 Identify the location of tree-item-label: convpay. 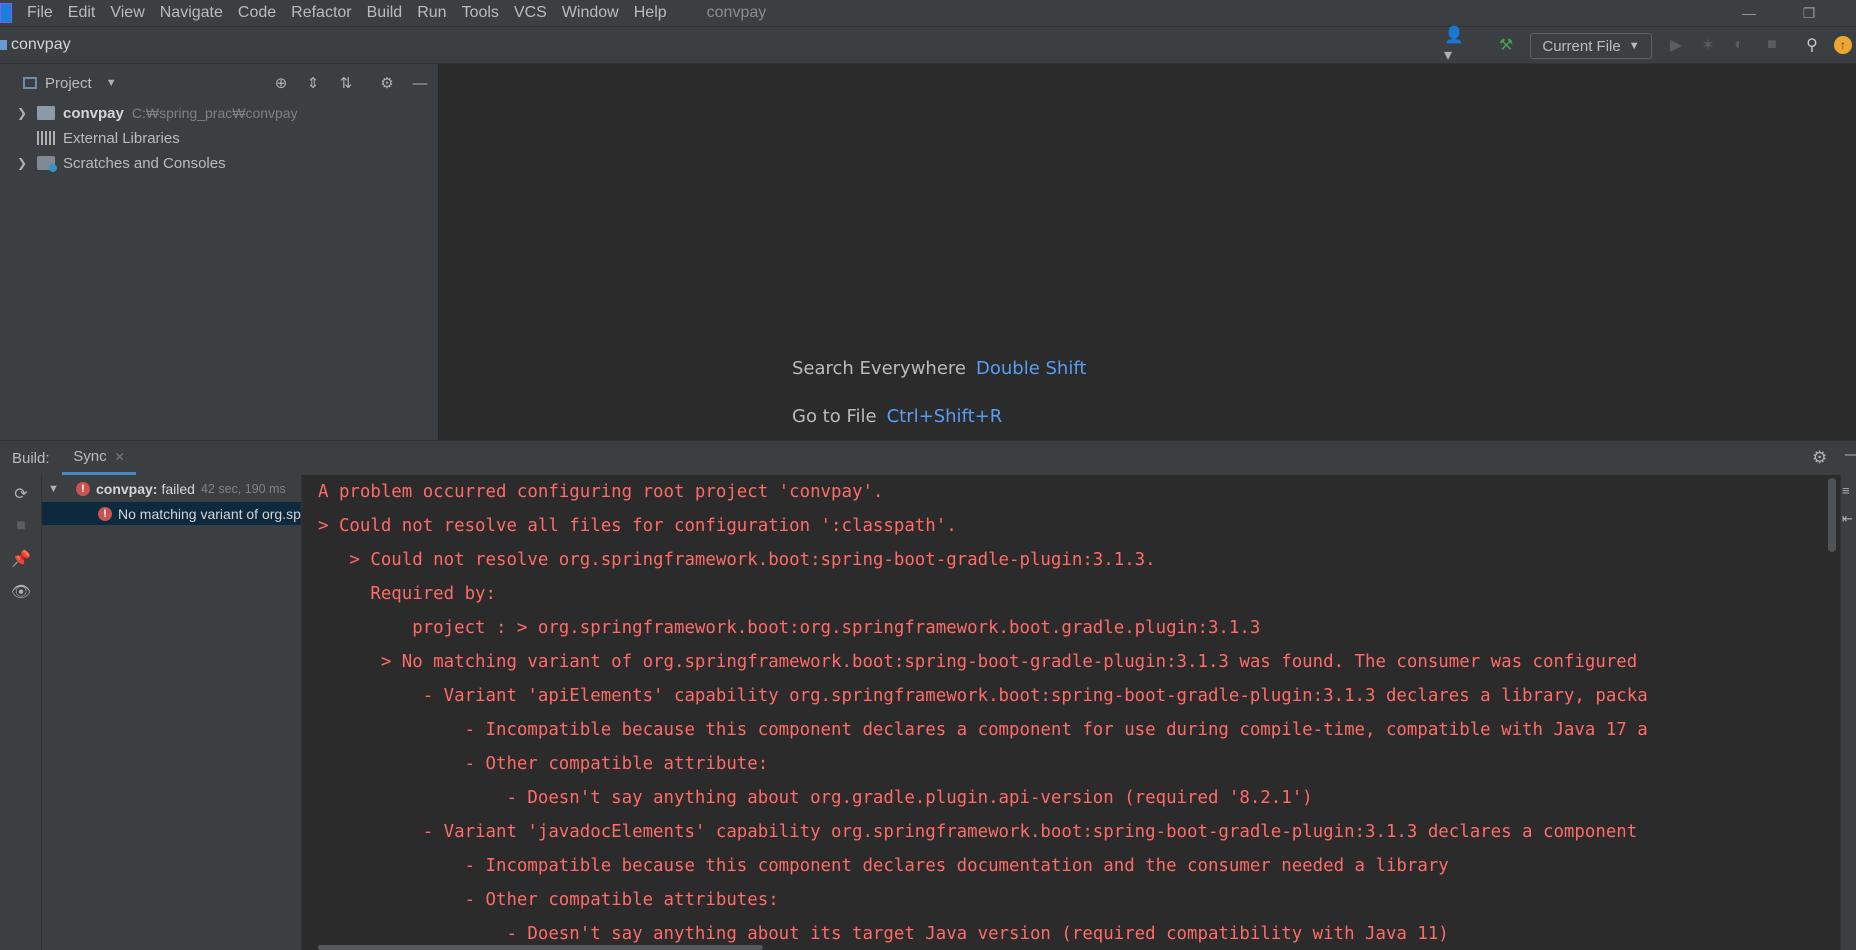
(93, 113).